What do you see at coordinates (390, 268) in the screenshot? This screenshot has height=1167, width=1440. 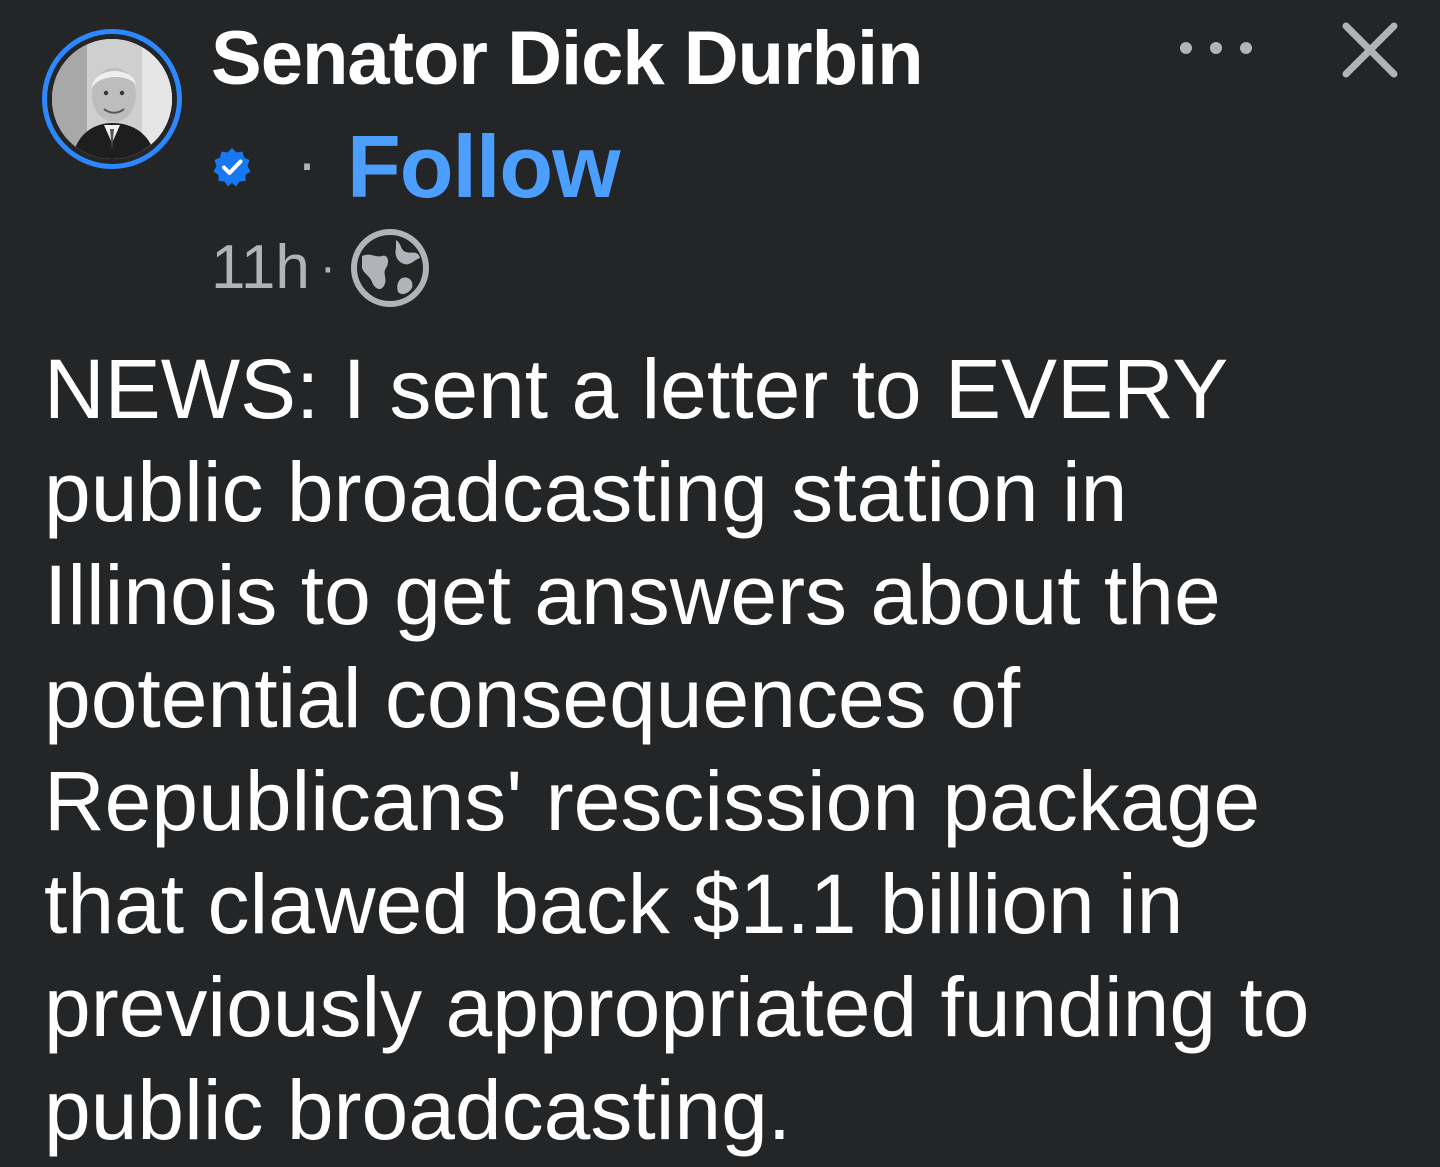 I see `globe-icon` at bounding box center [390, 268].